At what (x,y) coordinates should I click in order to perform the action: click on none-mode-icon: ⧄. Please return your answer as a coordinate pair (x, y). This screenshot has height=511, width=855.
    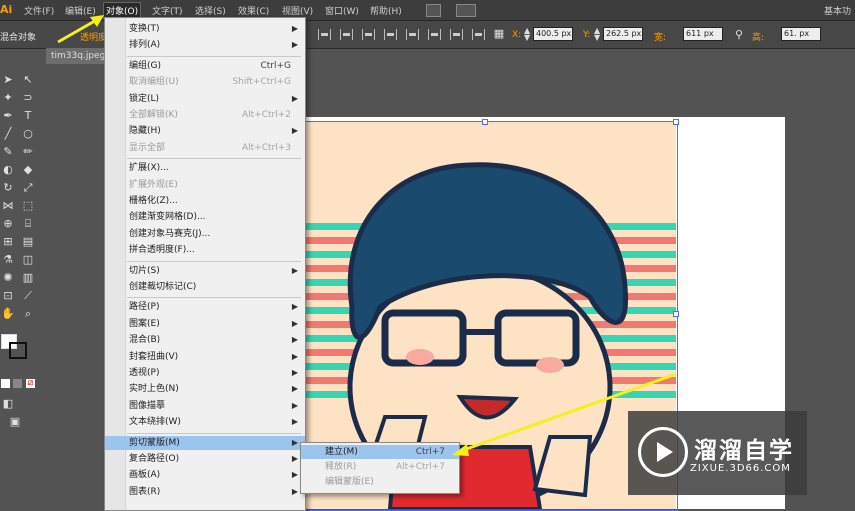
    Looking at the image, I should click on (30, 383).